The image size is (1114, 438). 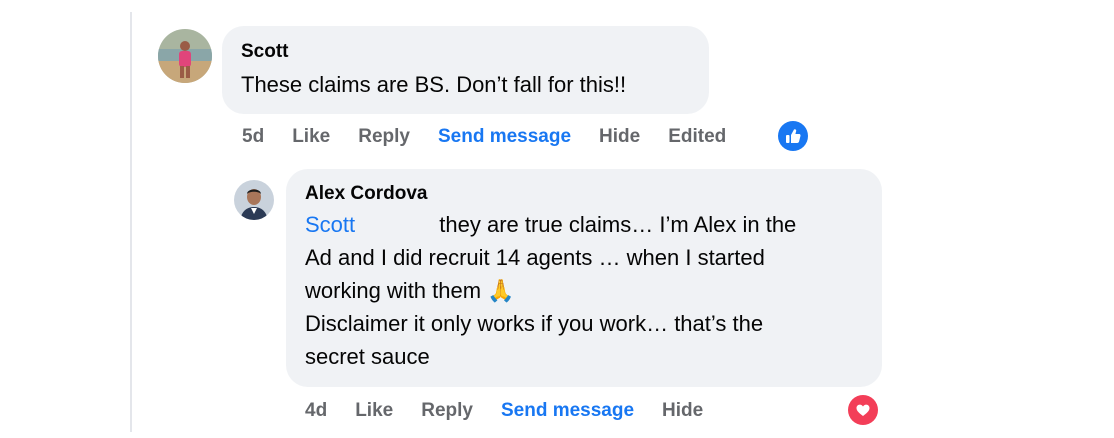 What do you see at coordinates (366, 194) in the screenshot?
I see `reply-author: Alex Cordova` at bounding box center [366, 194].